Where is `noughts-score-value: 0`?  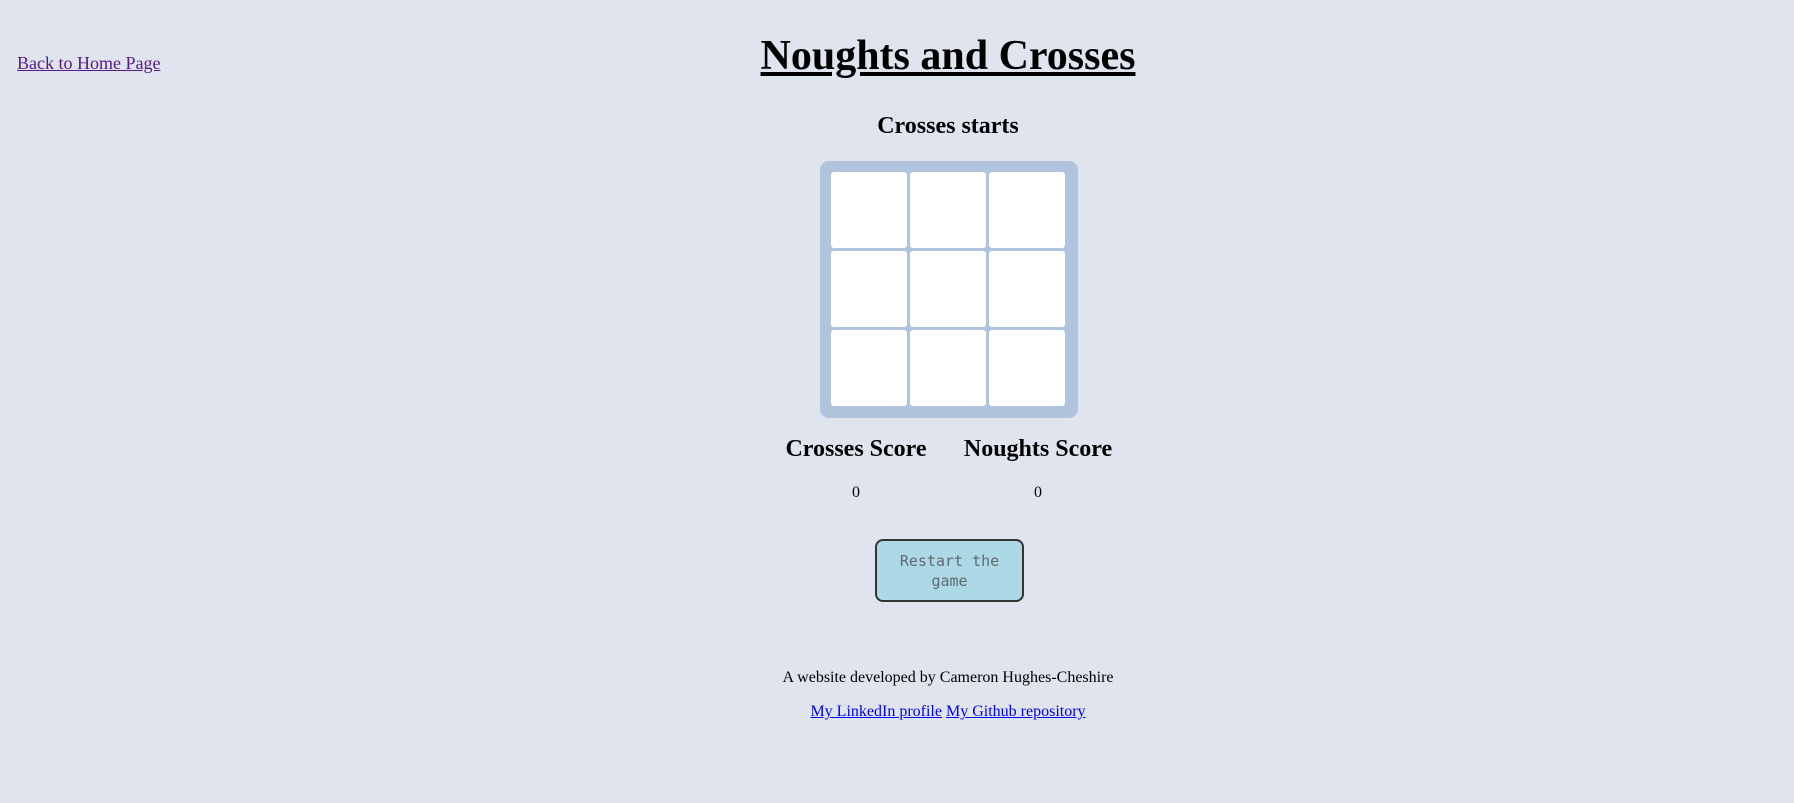 noughts-score-value: 0 is located at coordinates (1038, 492).